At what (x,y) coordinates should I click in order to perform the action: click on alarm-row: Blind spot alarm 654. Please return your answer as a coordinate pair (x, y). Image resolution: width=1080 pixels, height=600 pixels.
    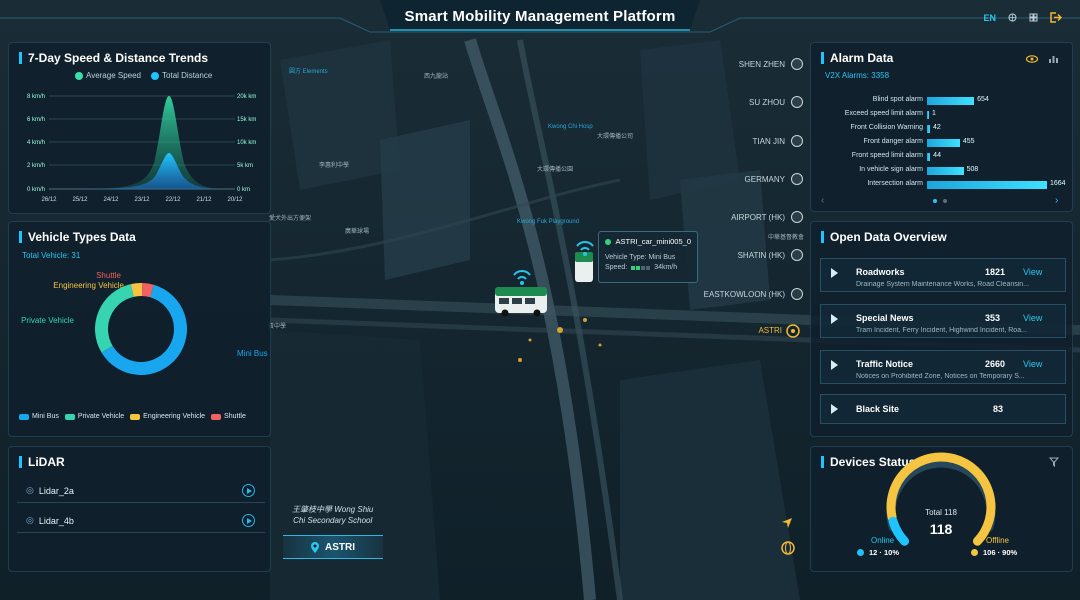
    Looking at the image, I should click on (946, 101).